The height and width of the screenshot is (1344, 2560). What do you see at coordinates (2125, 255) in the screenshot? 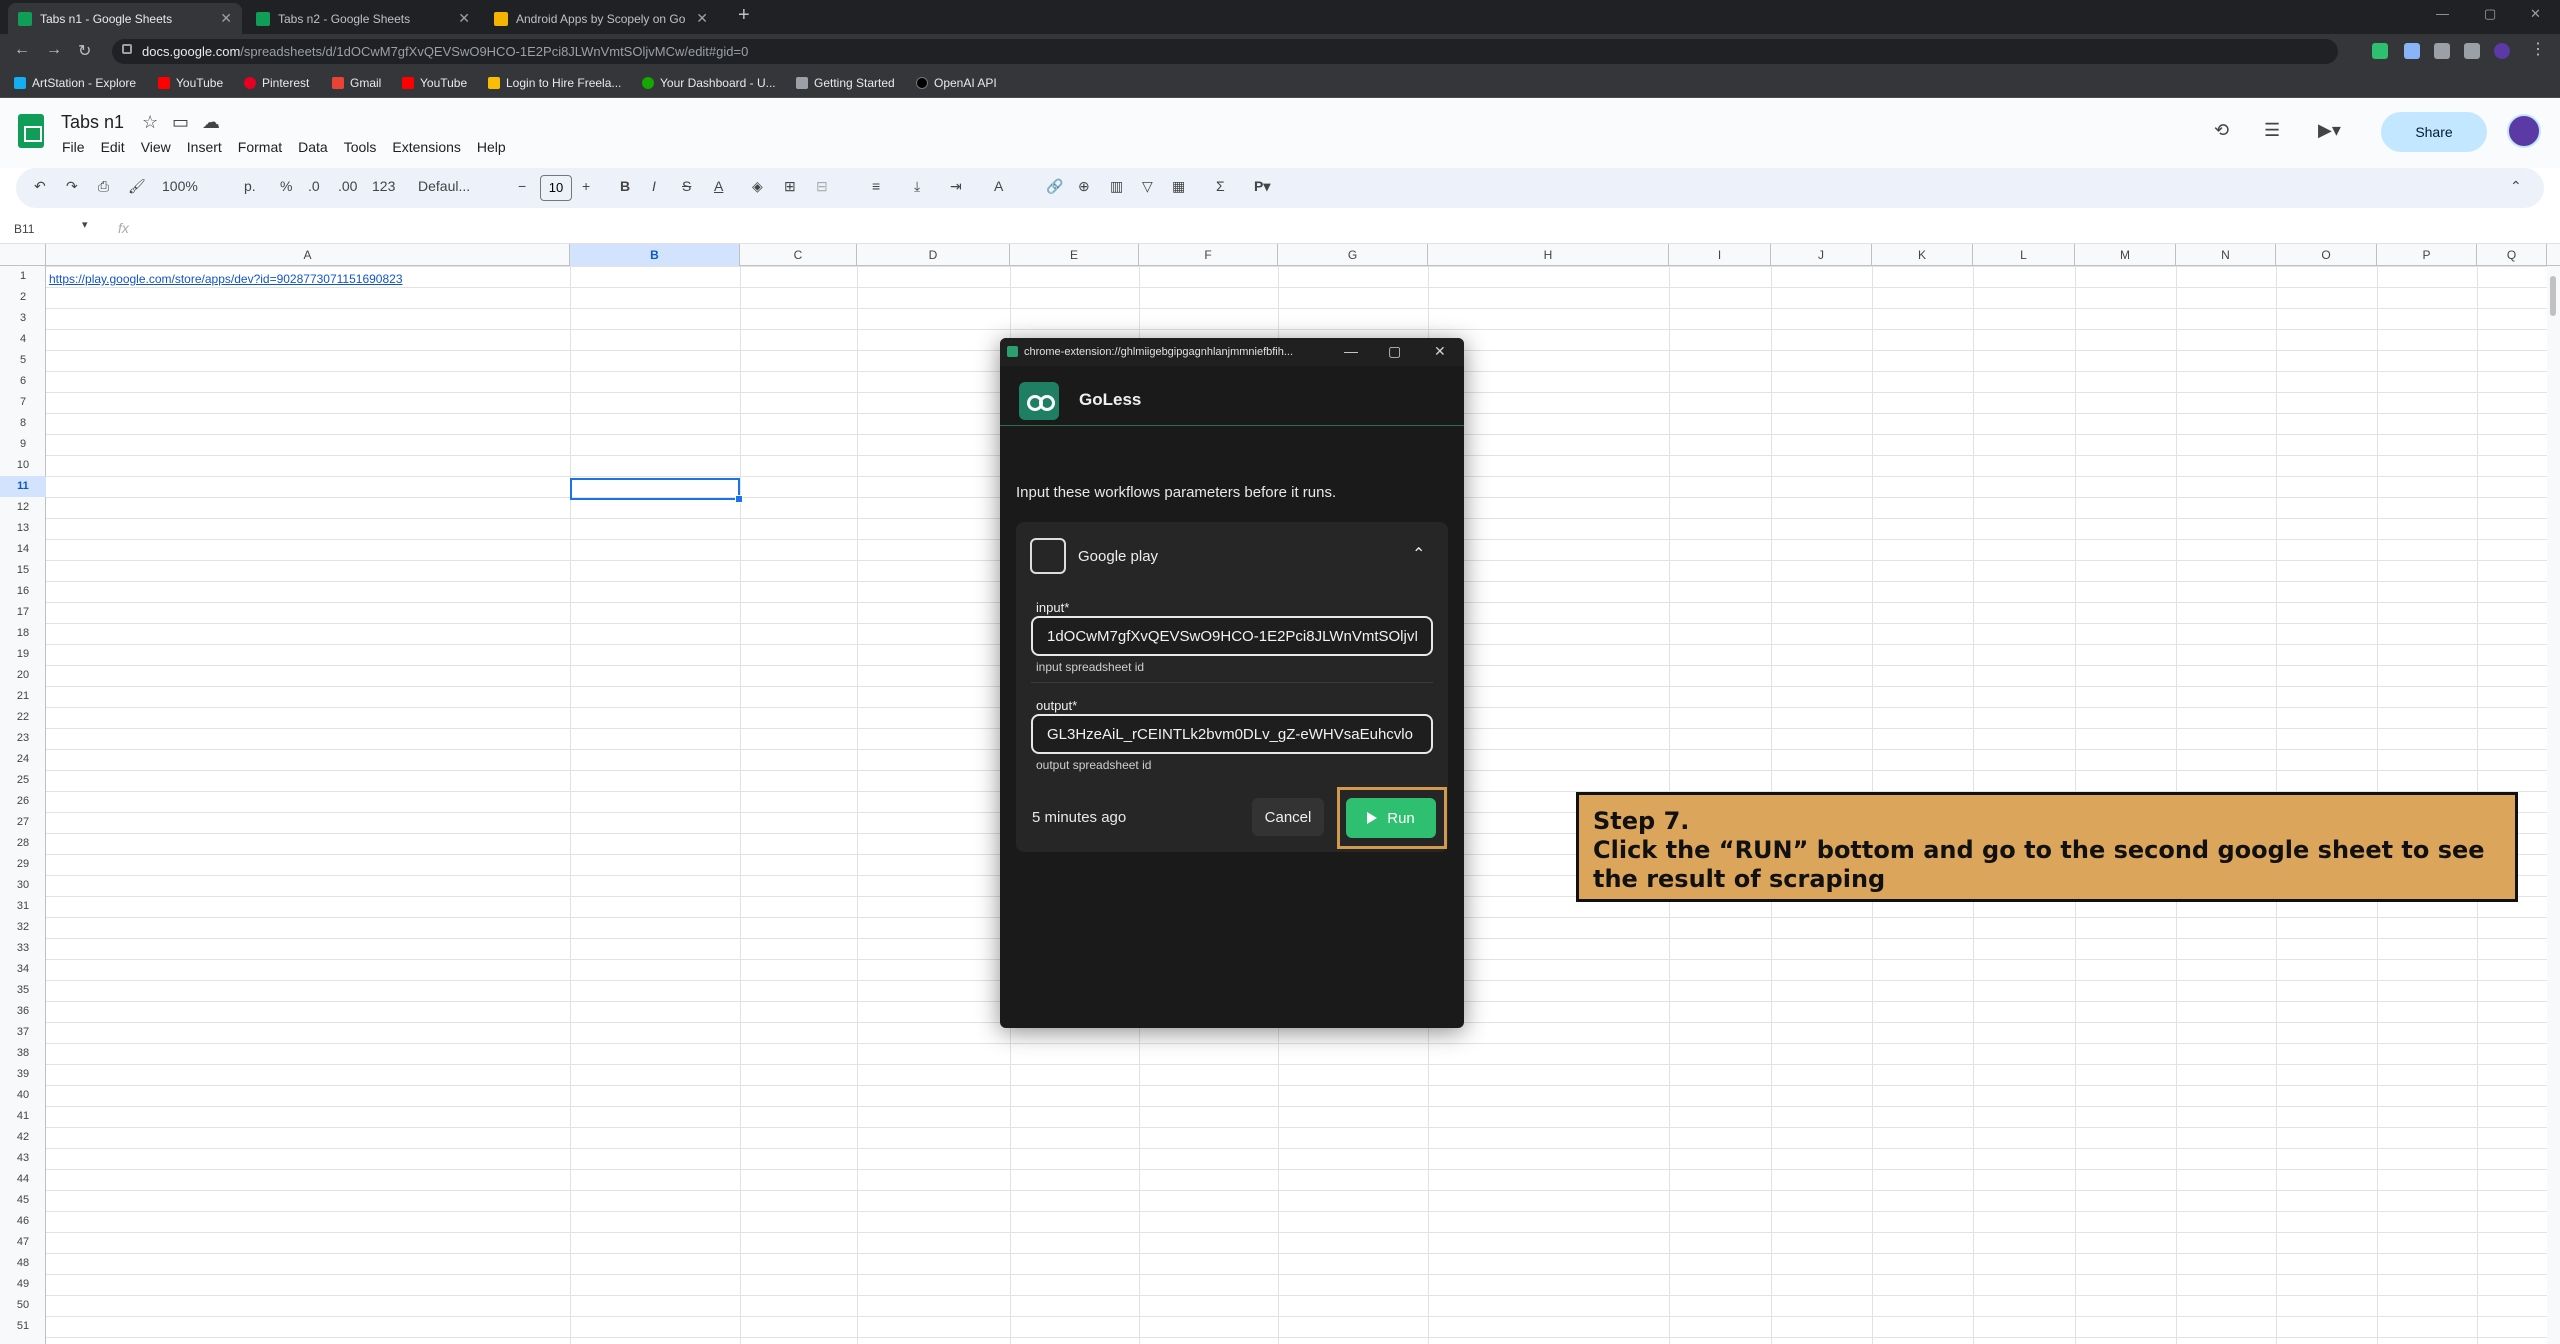
I see `col-header-m: M` at bounding box center [2125, 255].